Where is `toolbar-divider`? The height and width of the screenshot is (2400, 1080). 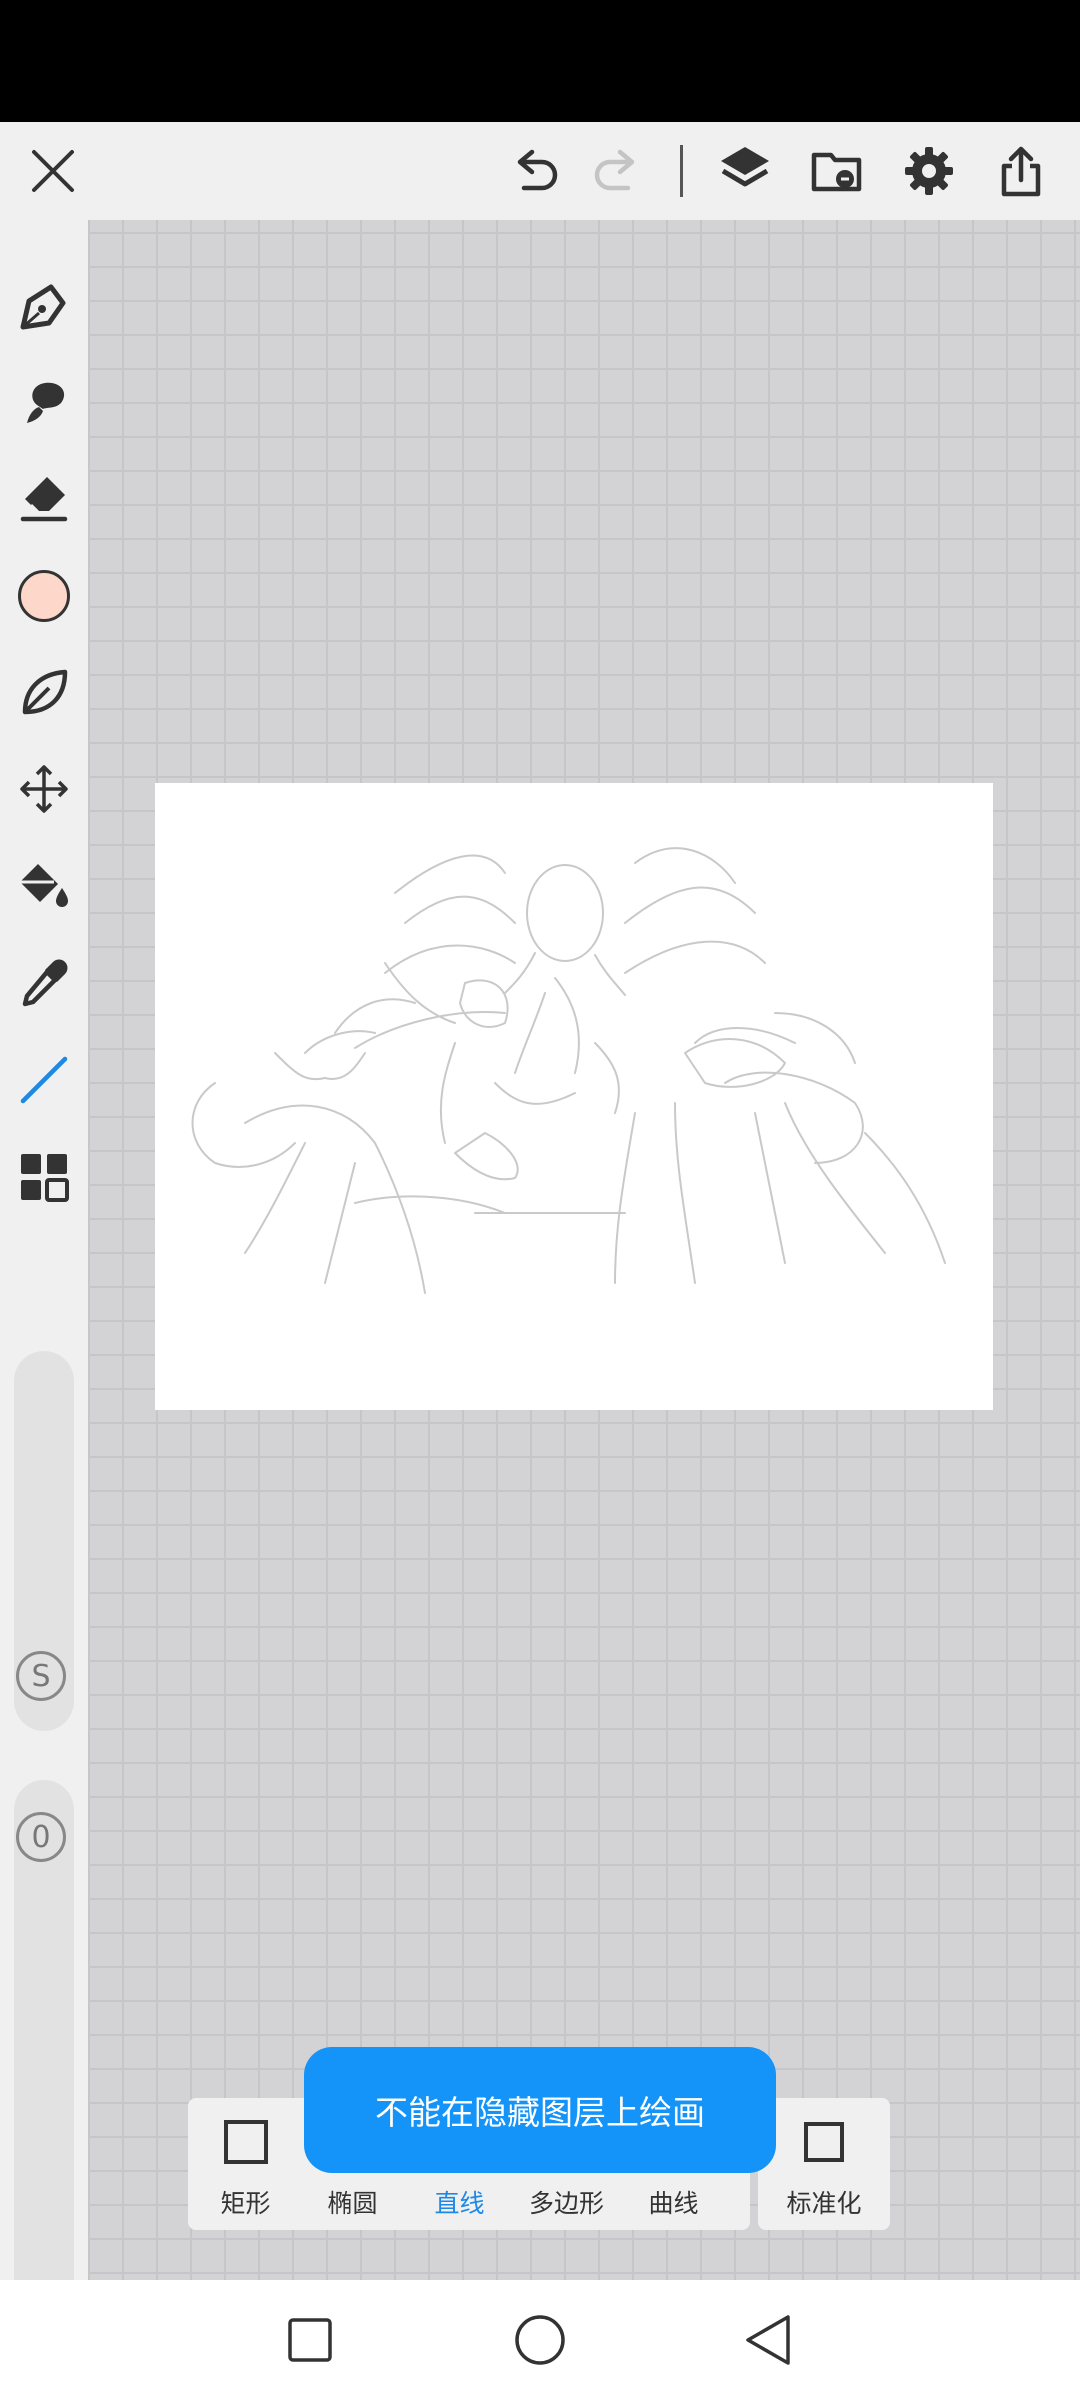
toolbar-divider is located at coordinates (681, 171).